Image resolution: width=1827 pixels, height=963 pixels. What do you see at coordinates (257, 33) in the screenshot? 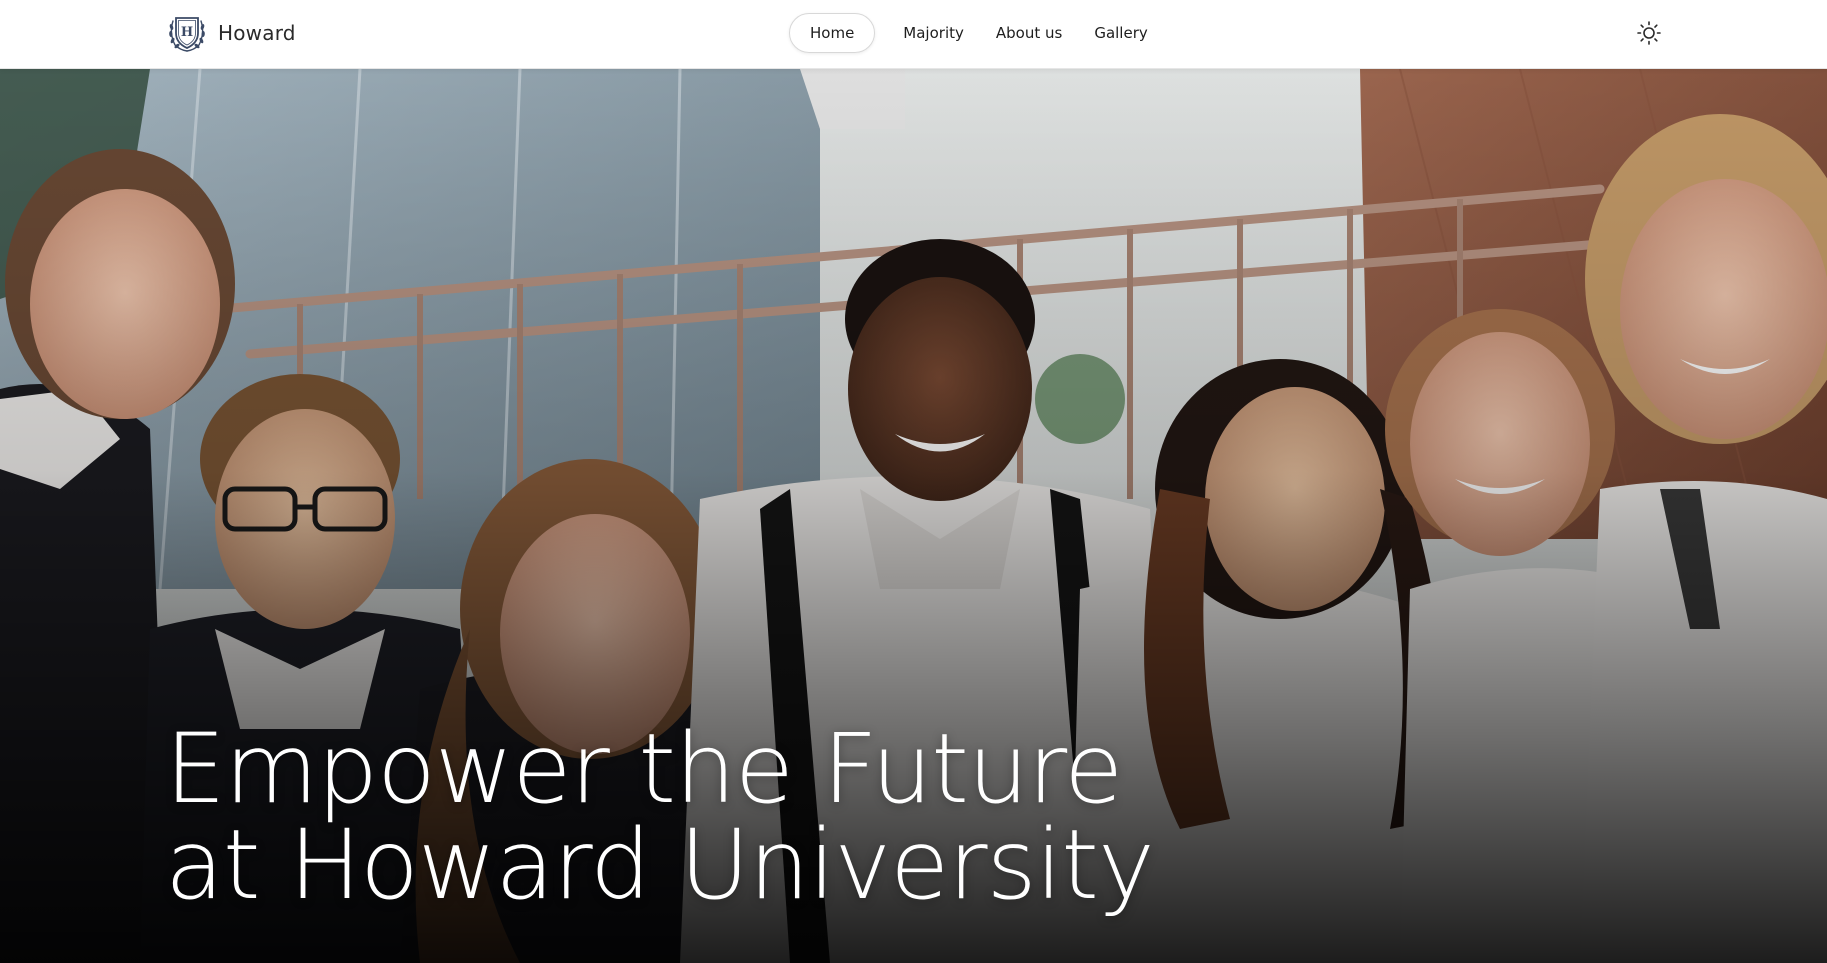
I see `brand-name: Howard` at bounding box center [257, 33].